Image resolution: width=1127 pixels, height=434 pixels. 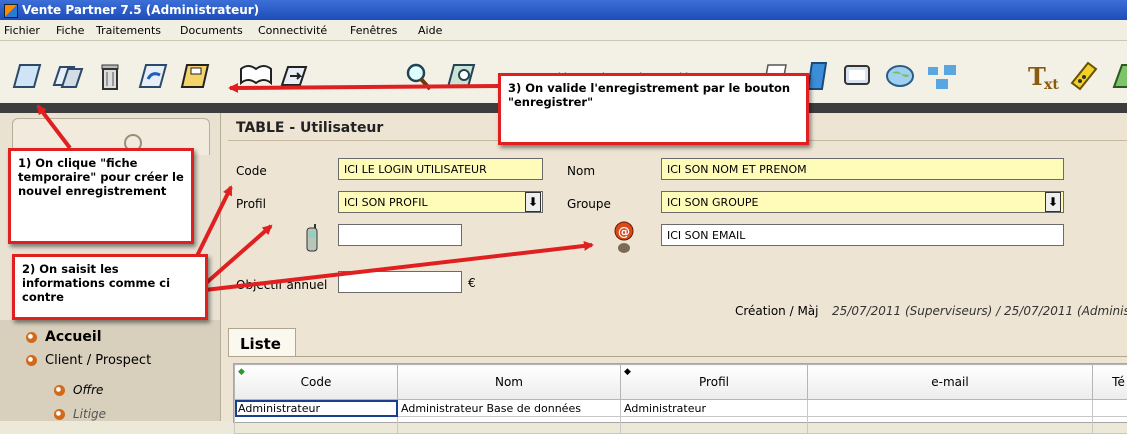 What do you see at coordinates (309, 128) in the screenshot?
I see `section-title: TABLE - Utilisateur` at bounding box center [309, 128].